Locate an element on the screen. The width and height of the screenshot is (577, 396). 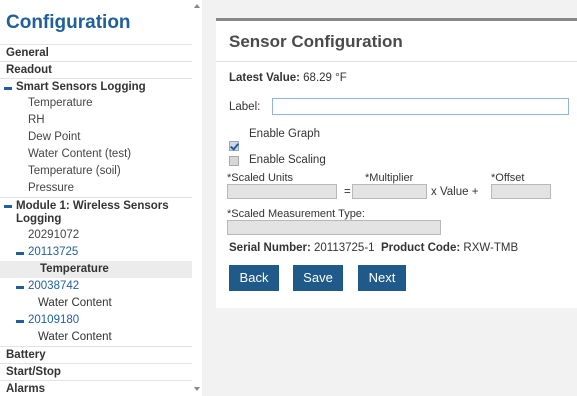
product-code-label: Product Code: is located at coordinates (420, 248).